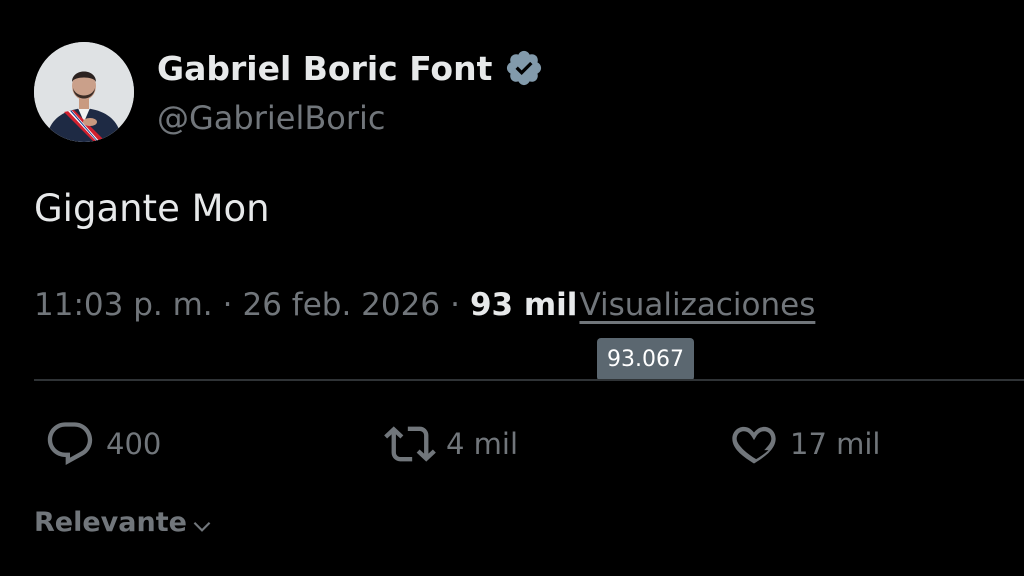 Image resolution: width=1024 pixels, height=576 pixels. What do you see at coordinates (324, 68) in the screenshot?
I see `display-name: Gabriel Boric Font` at bounding box center [324, 68].